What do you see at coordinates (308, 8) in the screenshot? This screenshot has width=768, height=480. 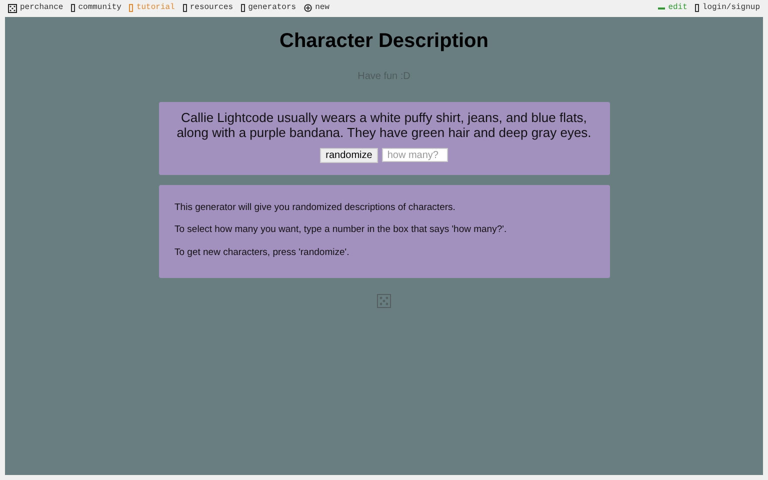 I see `plus-icon` at bounding box center [308, 8].